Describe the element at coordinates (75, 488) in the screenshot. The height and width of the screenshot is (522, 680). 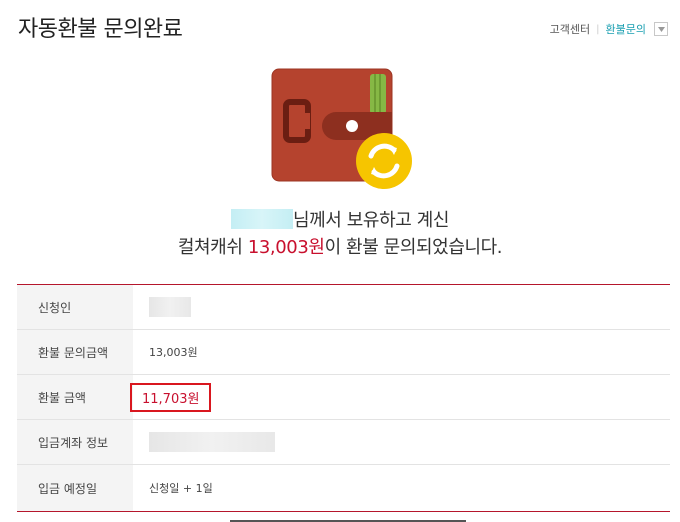
I see `deposit-date-label: 입금 예정일` at that location.